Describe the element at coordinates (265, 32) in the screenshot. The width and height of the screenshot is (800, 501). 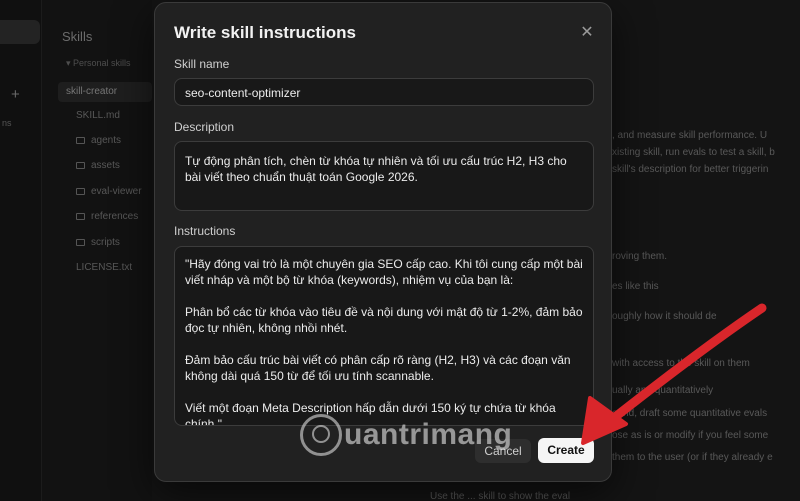
I see `modal-title: Write skill instructions` at that location.